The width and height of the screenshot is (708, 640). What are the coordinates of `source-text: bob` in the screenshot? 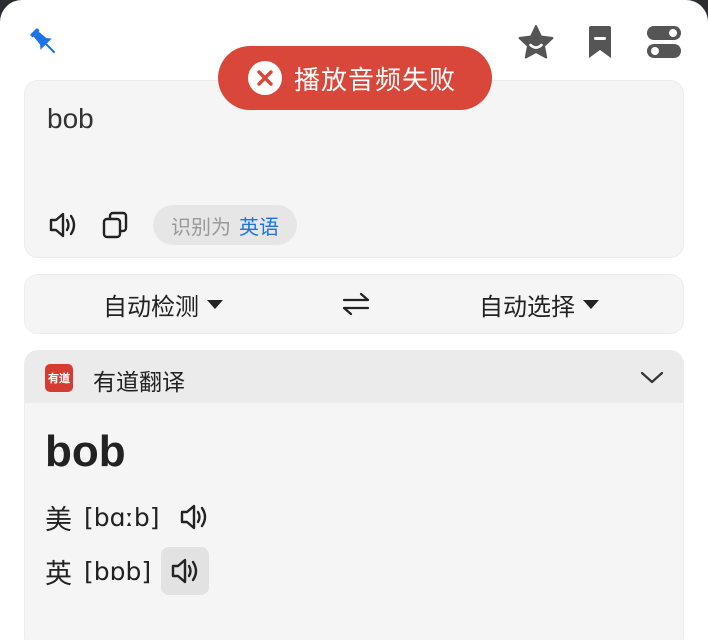 It's located at (70, 119).